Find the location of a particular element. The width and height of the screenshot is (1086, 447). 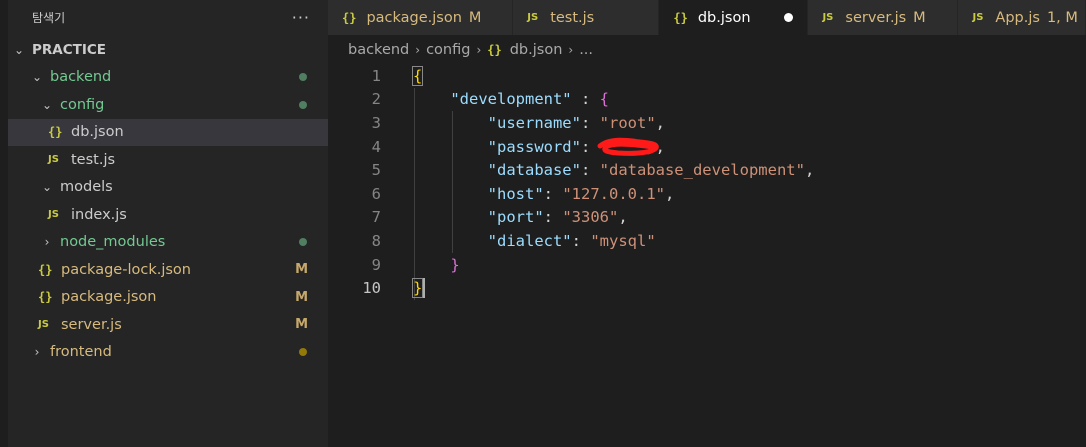

more-actions-icon: ··· is located at coordinates (301, 17).